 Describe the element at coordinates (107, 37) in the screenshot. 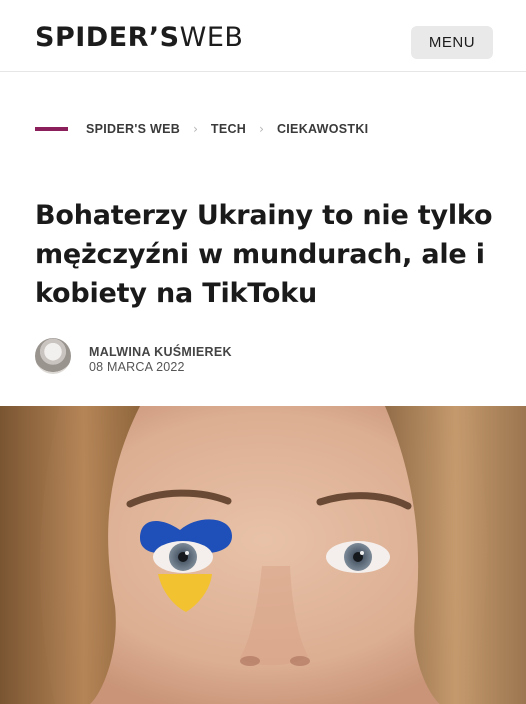

I see `logo-strong-text: SPIDER’S` at that location.